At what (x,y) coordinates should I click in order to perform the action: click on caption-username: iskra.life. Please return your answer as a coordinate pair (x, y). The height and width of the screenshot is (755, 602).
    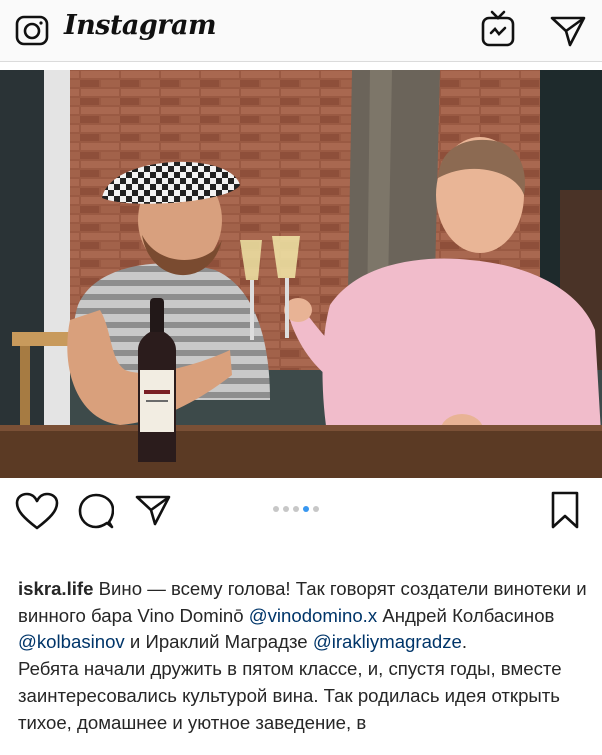
    Looking at the image, I should click on (55, 588).